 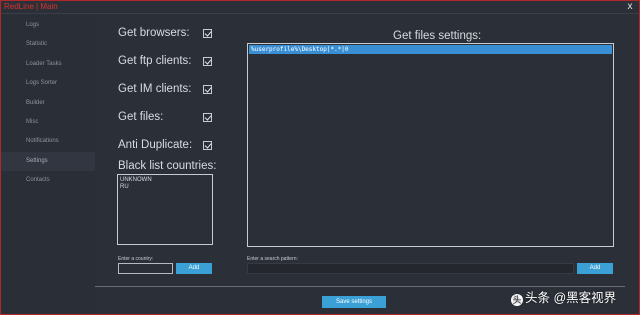 What do you see at coordinates (207, 61) in the screenshot?
I see `get-ftp-checkbox` at bounding box center [207, 61].